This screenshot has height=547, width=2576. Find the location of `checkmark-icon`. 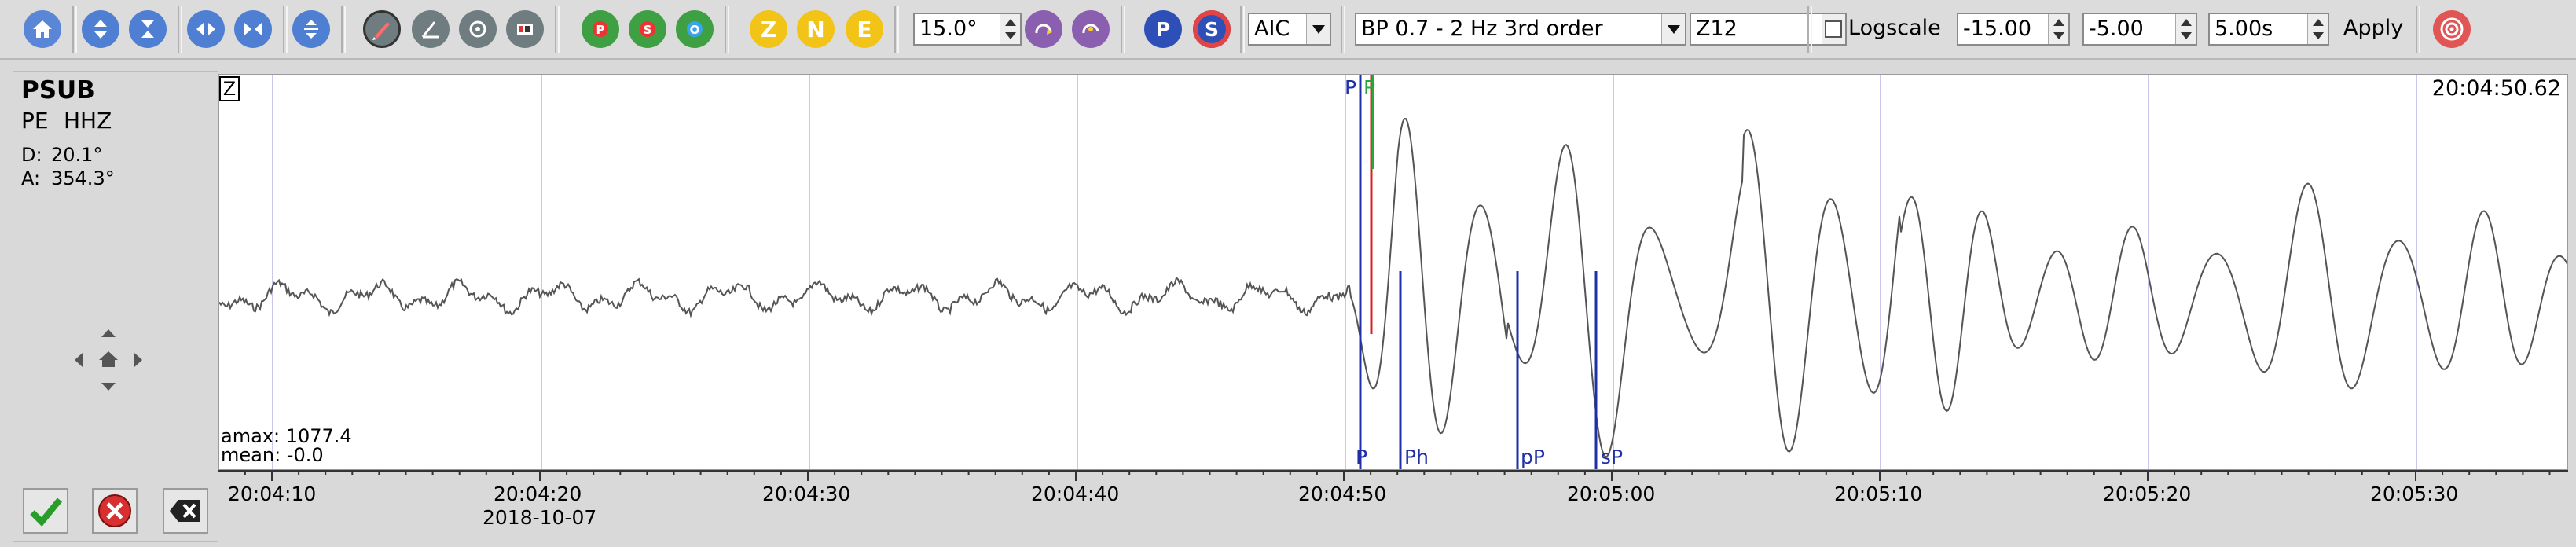

checkmark-icon is located at coordinates (46, 512).